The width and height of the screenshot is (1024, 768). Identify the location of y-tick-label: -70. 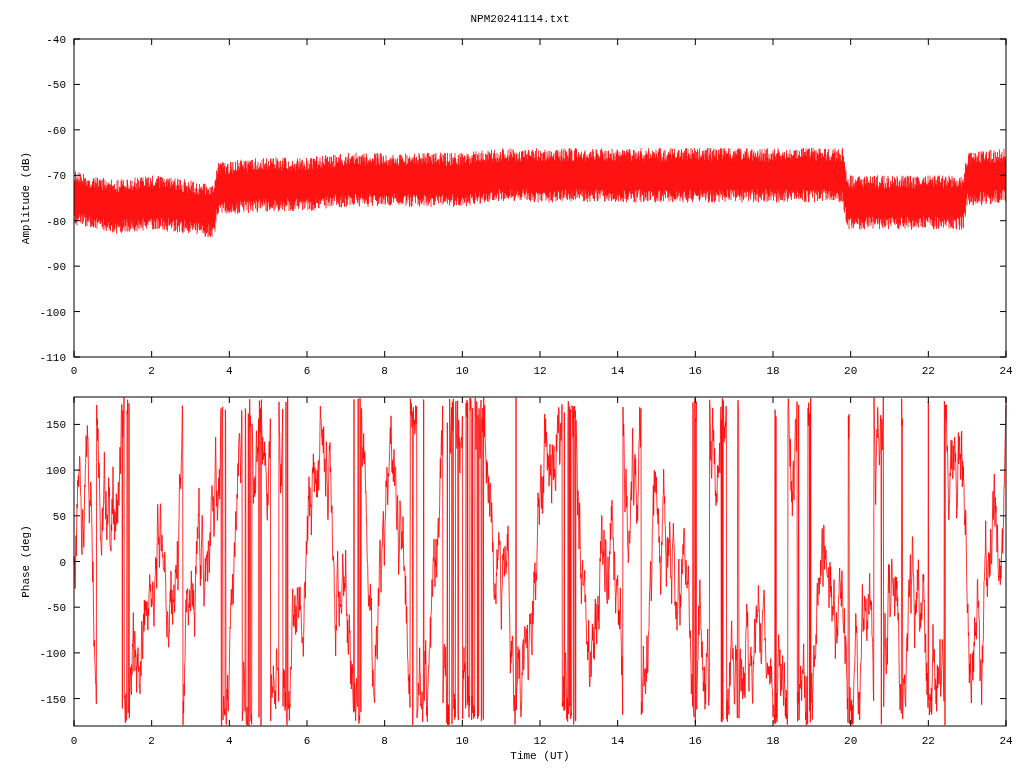
(56, 176).